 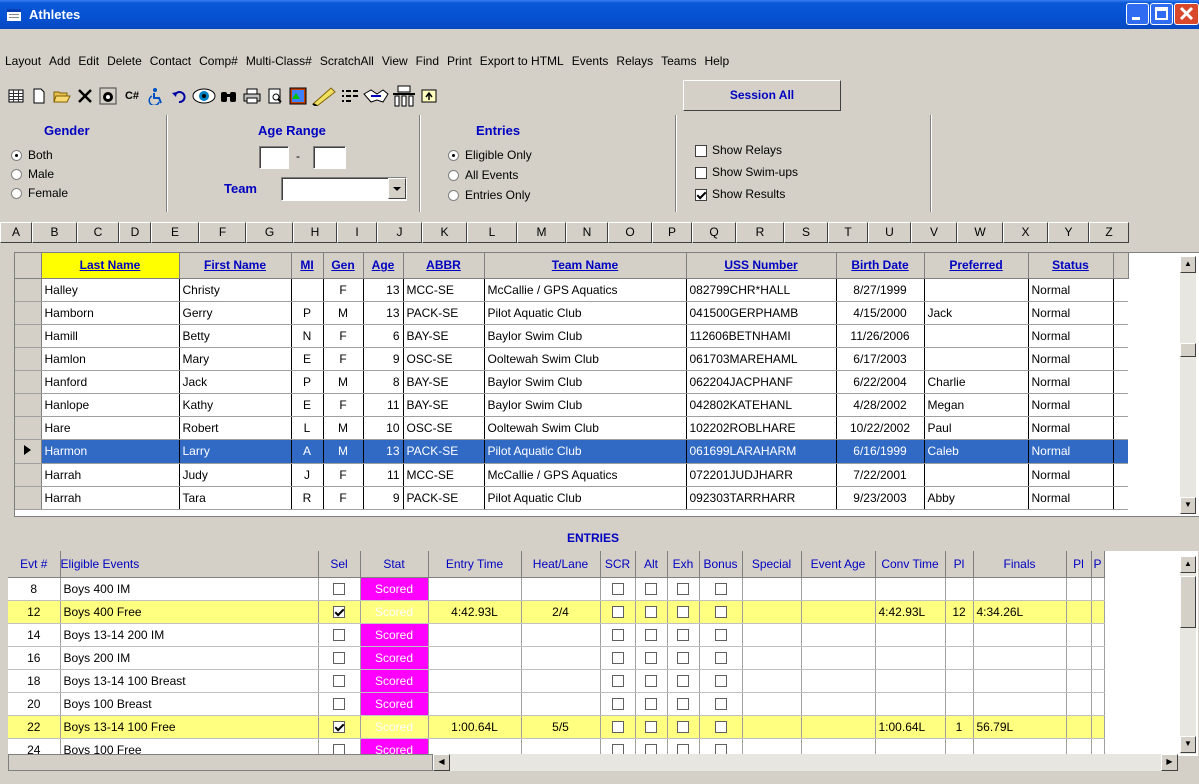 I want to click on table-cell: Pilot Aquatic Club, so click(x=585, y=313).